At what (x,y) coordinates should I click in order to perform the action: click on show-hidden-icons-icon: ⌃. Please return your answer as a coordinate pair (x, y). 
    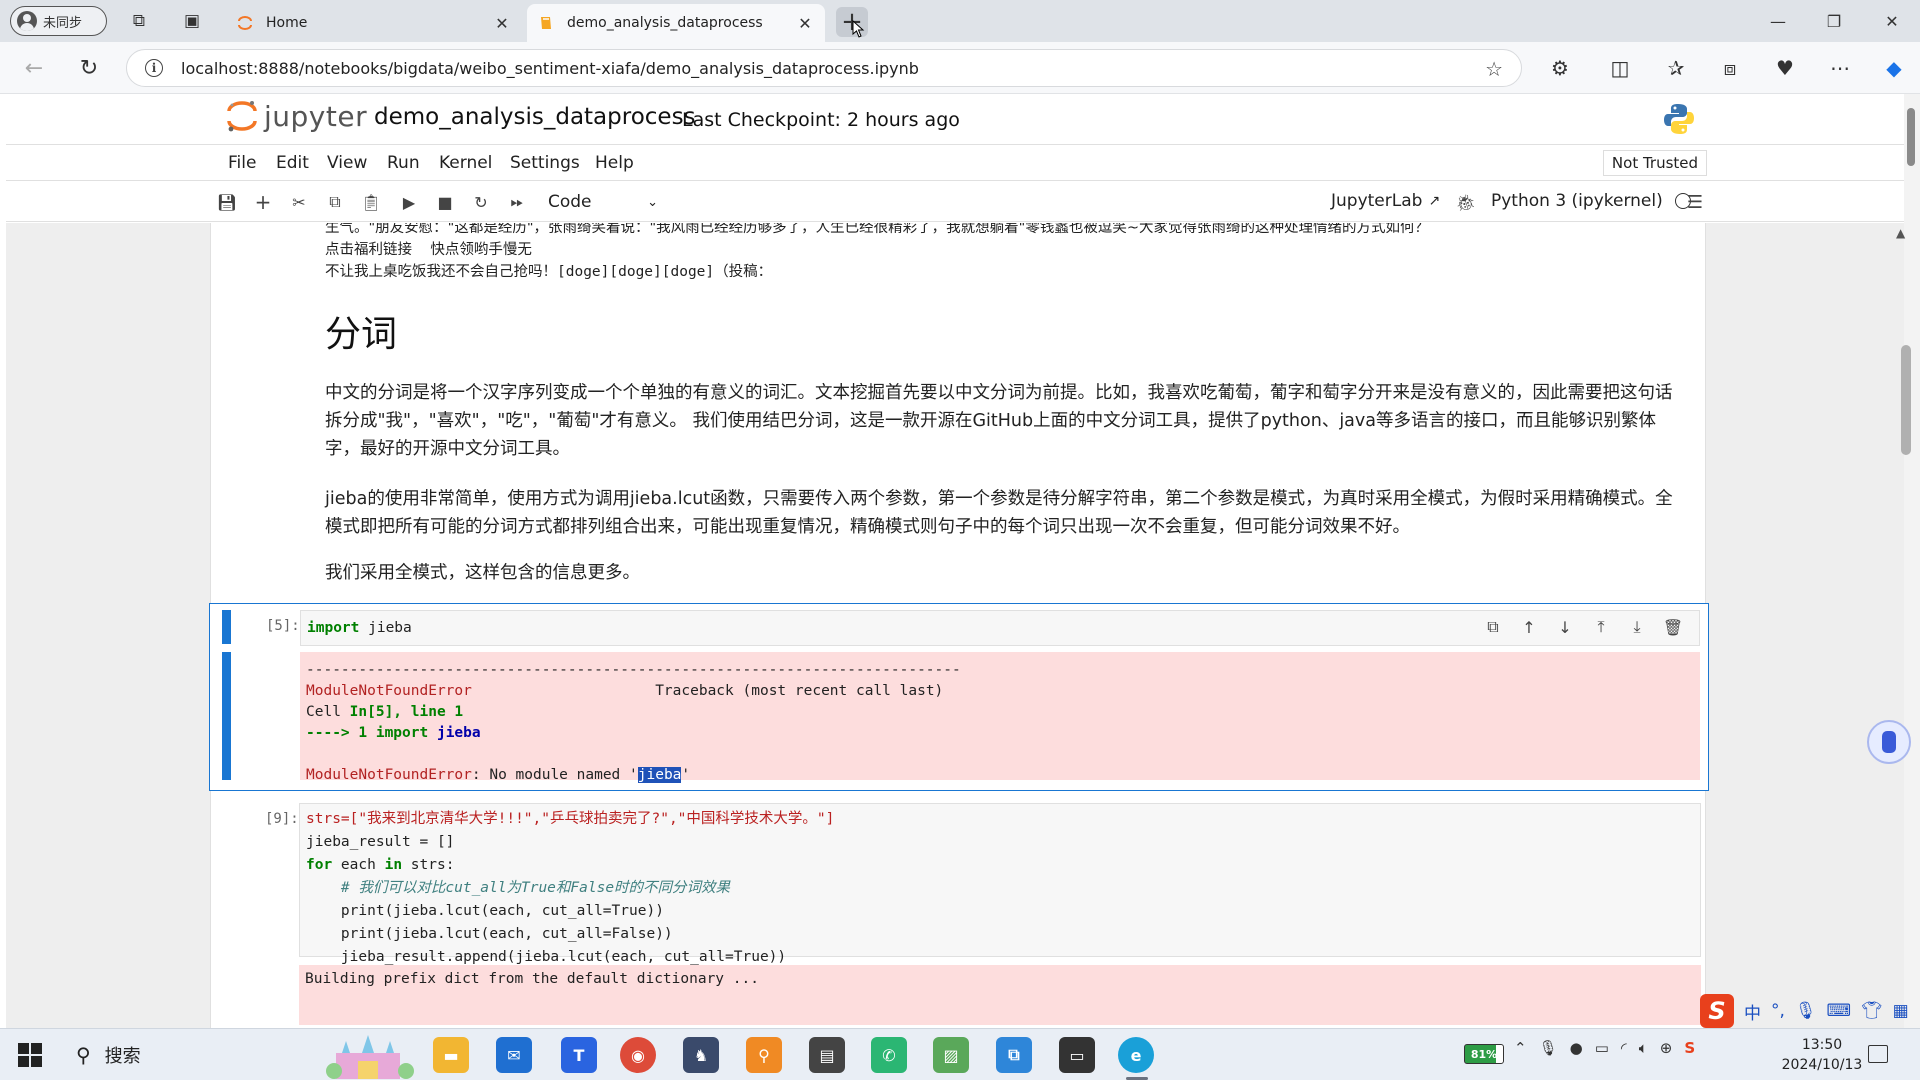
    Looking at the image, I should click on (1520, 1048).